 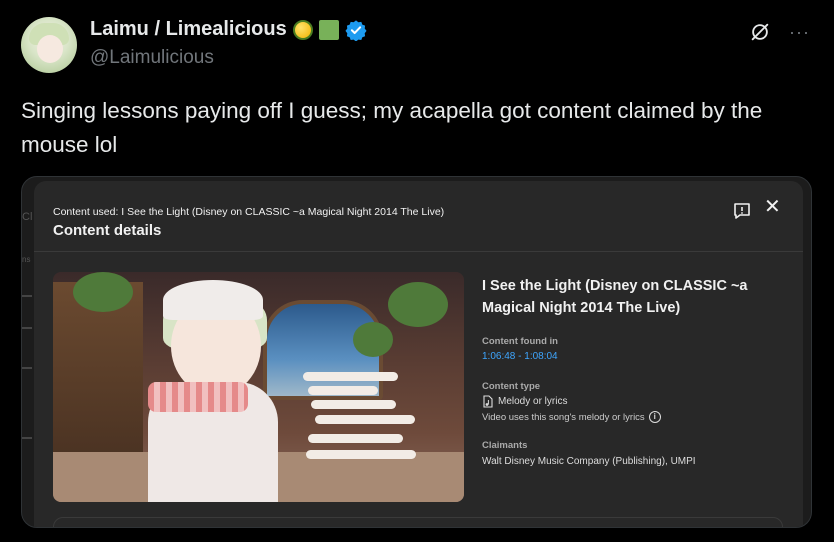 I want to click on divider, so click(x=418, y=251).